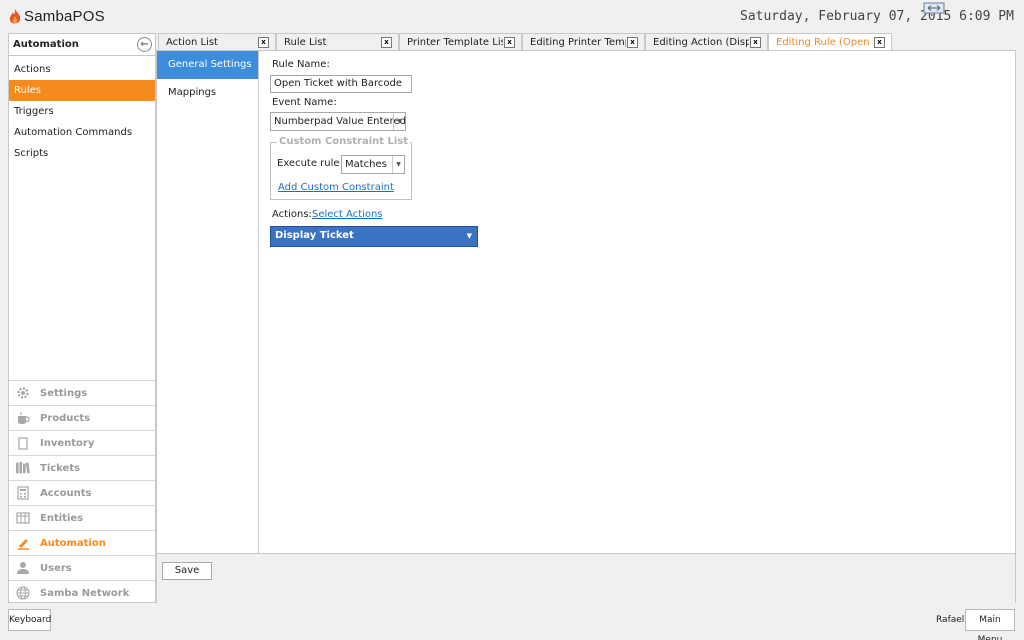 This screenshot has height=640, width=1024. Describe the element at coordinates (934, 8) in the screenshot. I see `screen-toggle-icon` at that location.